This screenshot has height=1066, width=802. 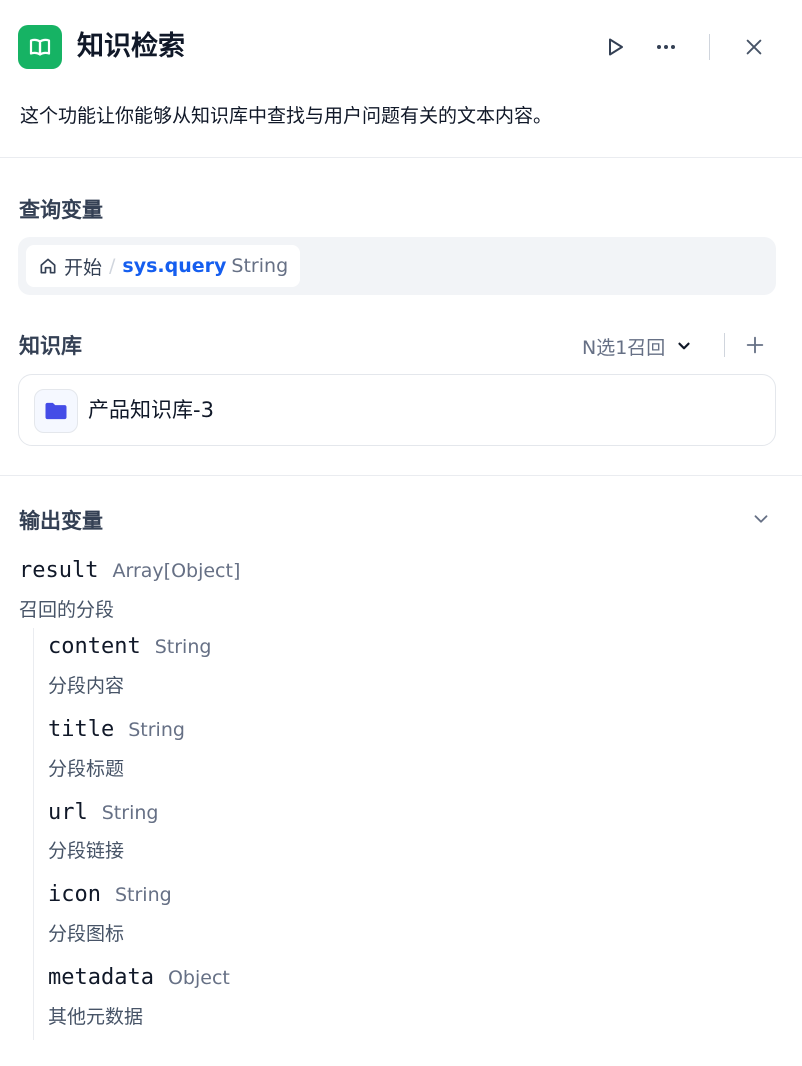 What do you see at coordinates (86, 851) in the screenshot?
I see `output-var-desc: 分段链接` at bounding box center [86, 851].